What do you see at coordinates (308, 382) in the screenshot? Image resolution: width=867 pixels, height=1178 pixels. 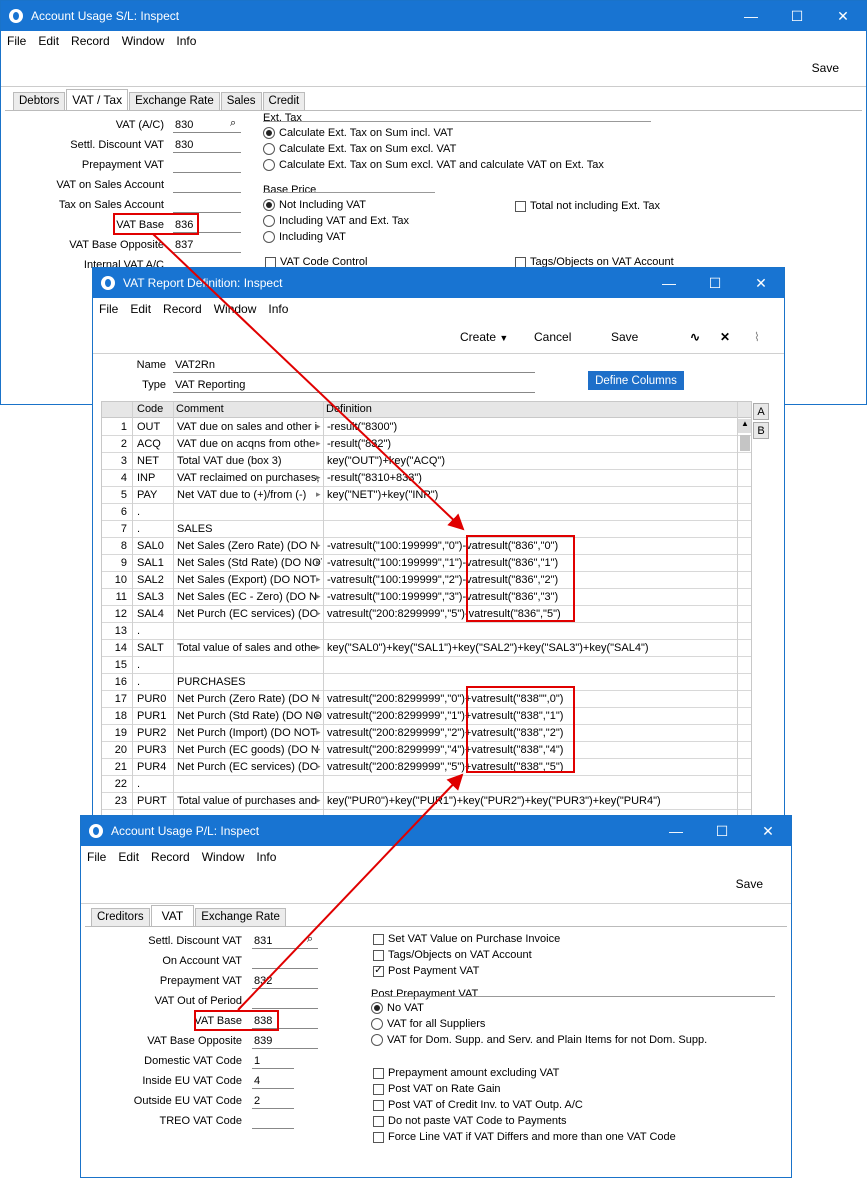 I see `arrow-sales-vat-base` at bounding box center [308, 382].